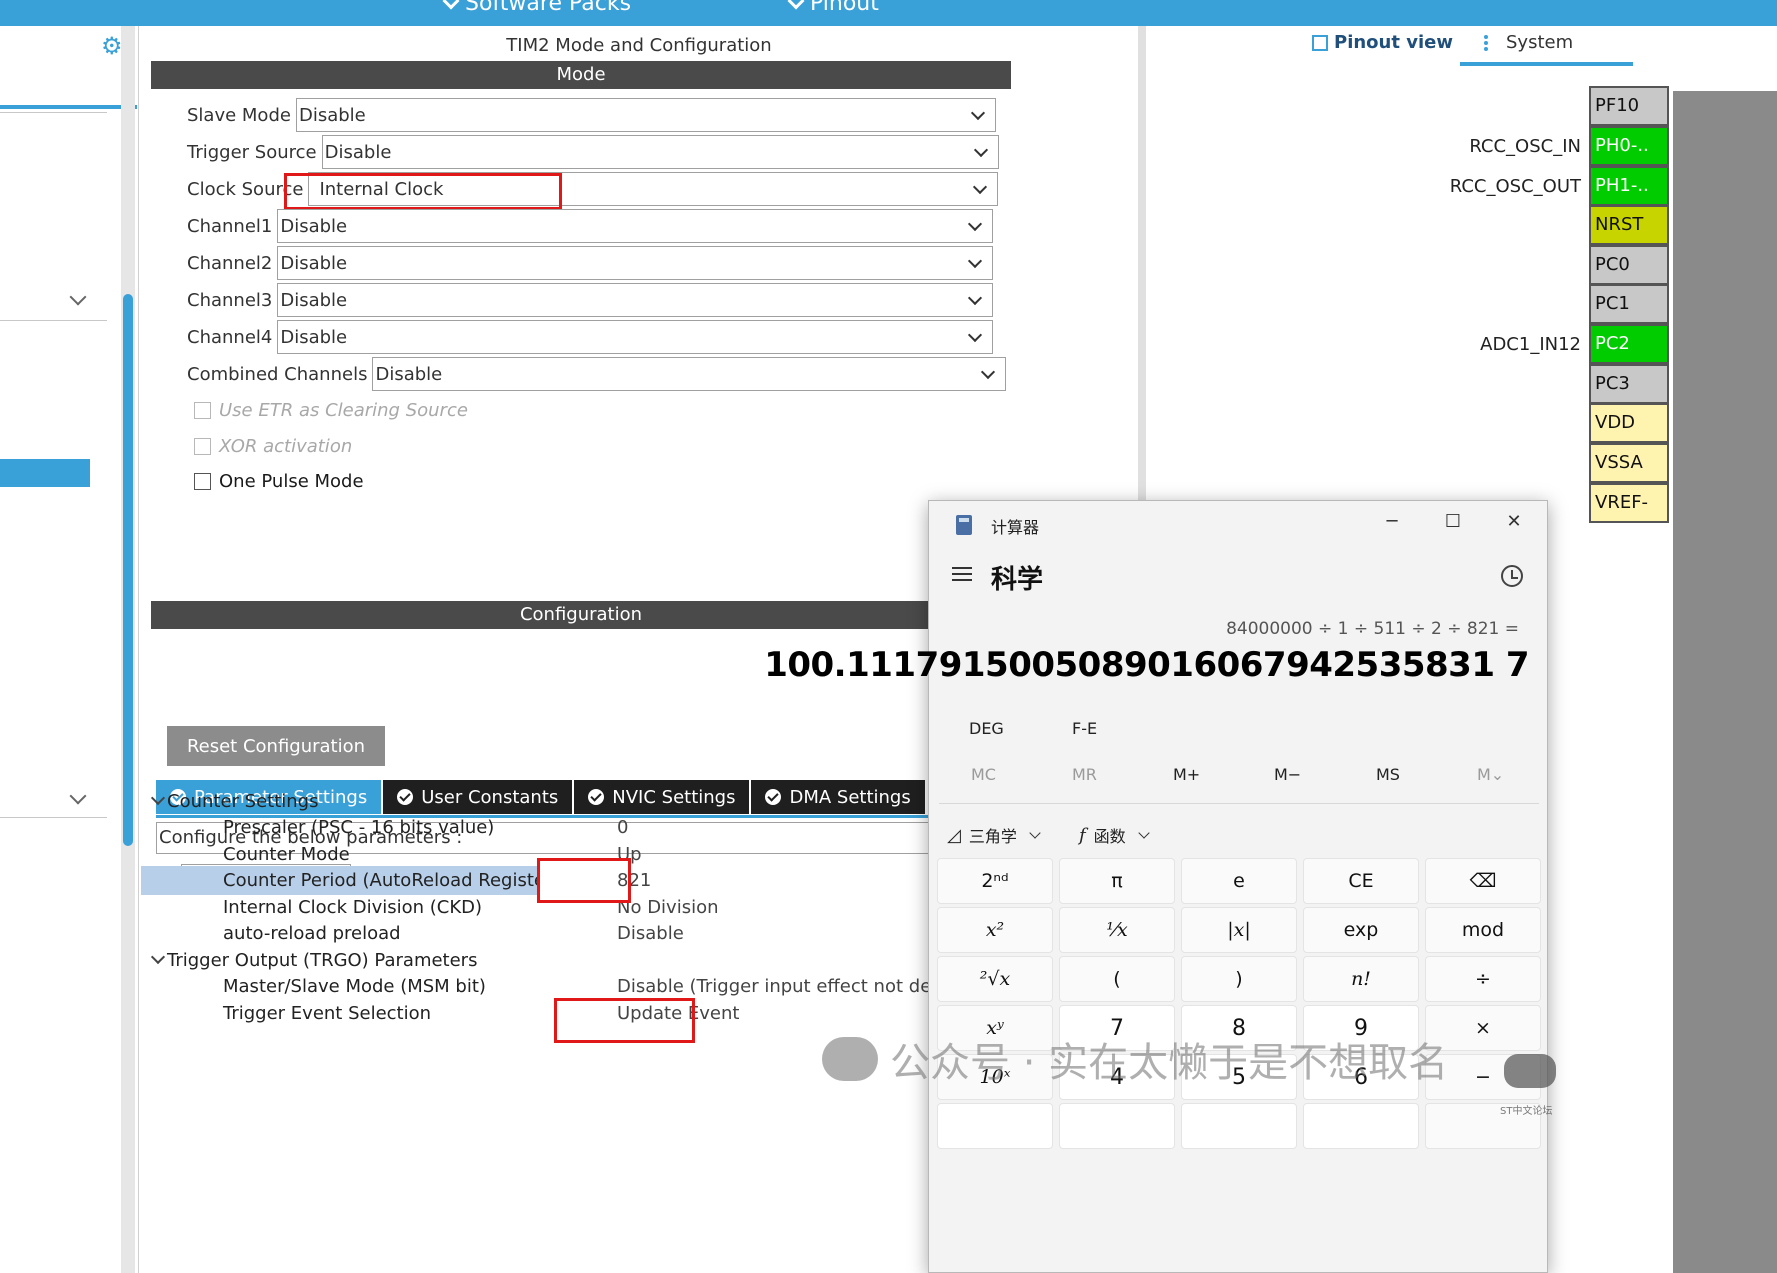 The height and width of the screenshot is (1273, 1777). What do you see at coordinates (1453, 524) in the screenshot?
I see `maximize-icon: ☐` at bounding box center [1453, 524].